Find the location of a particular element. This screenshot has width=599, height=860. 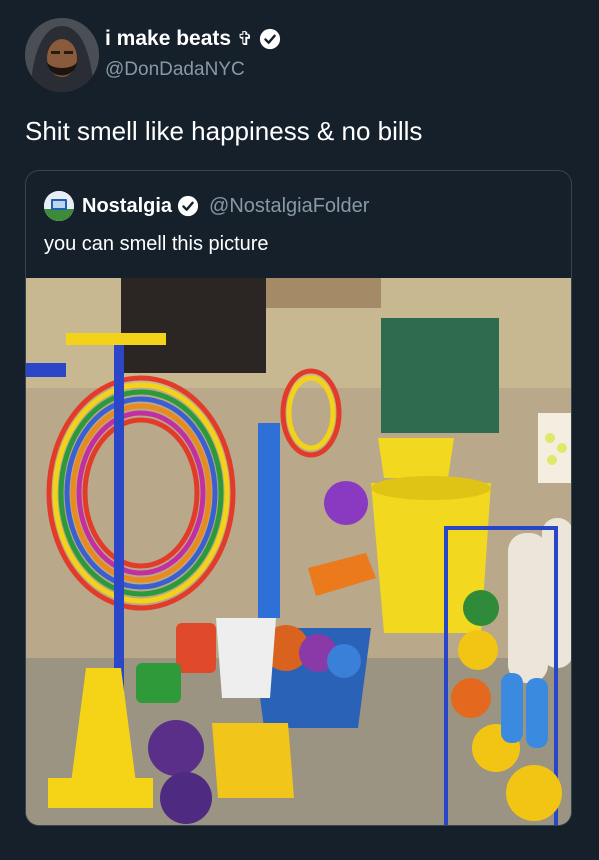

author-handle: @DonDadaNYC is located at coordinates (193, 70).